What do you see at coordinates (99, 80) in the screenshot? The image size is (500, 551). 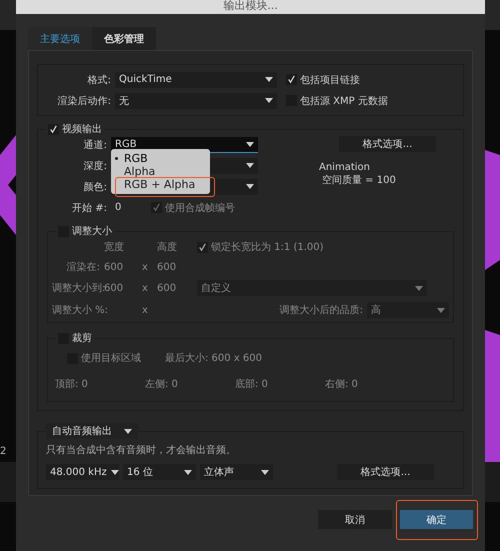 I see `field-label: 格式:` at bounding box center [99, 80].